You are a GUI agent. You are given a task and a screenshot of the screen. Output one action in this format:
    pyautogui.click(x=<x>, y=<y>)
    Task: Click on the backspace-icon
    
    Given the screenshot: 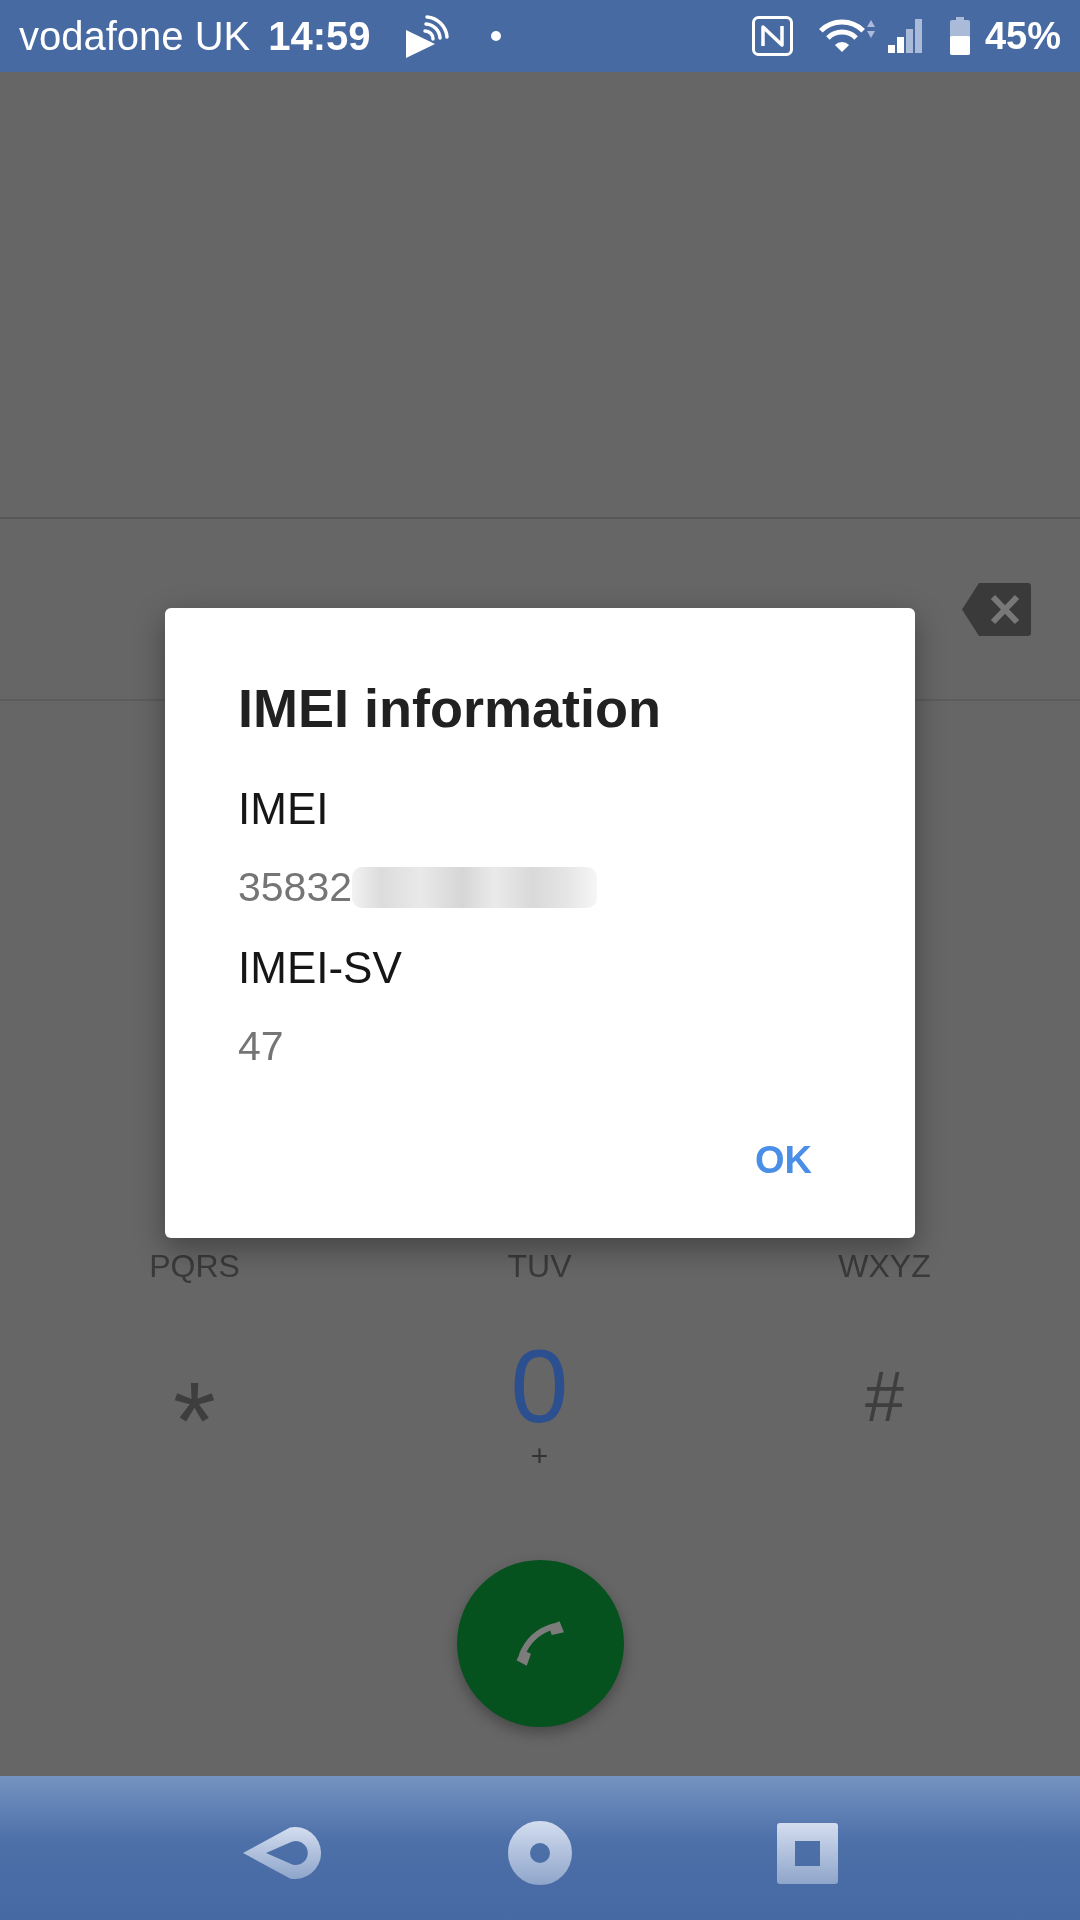 What is the action you would take?
    pyautogui.click(x=996, y=609)
    